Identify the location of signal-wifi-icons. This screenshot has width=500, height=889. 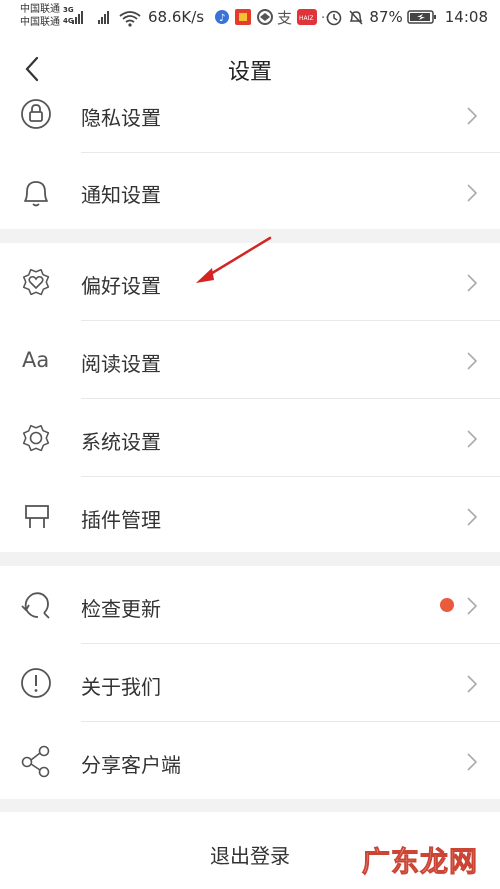
(106, 19).